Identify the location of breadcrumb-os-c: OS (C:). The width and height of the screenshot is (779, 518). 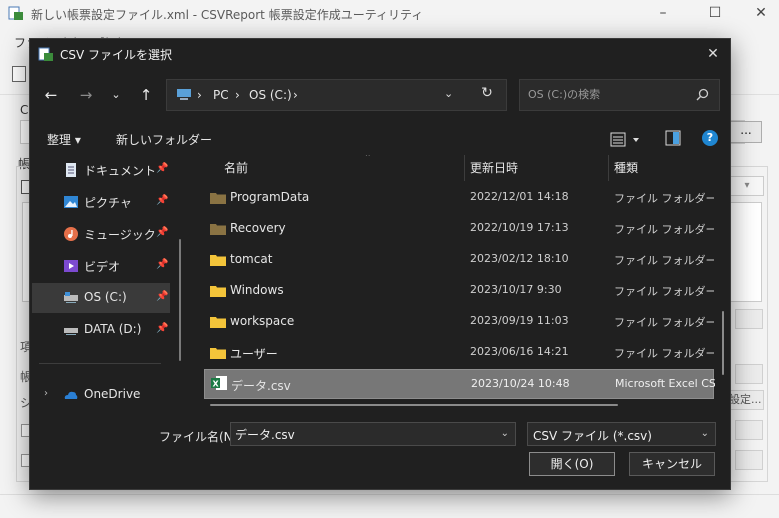
(270, 95).